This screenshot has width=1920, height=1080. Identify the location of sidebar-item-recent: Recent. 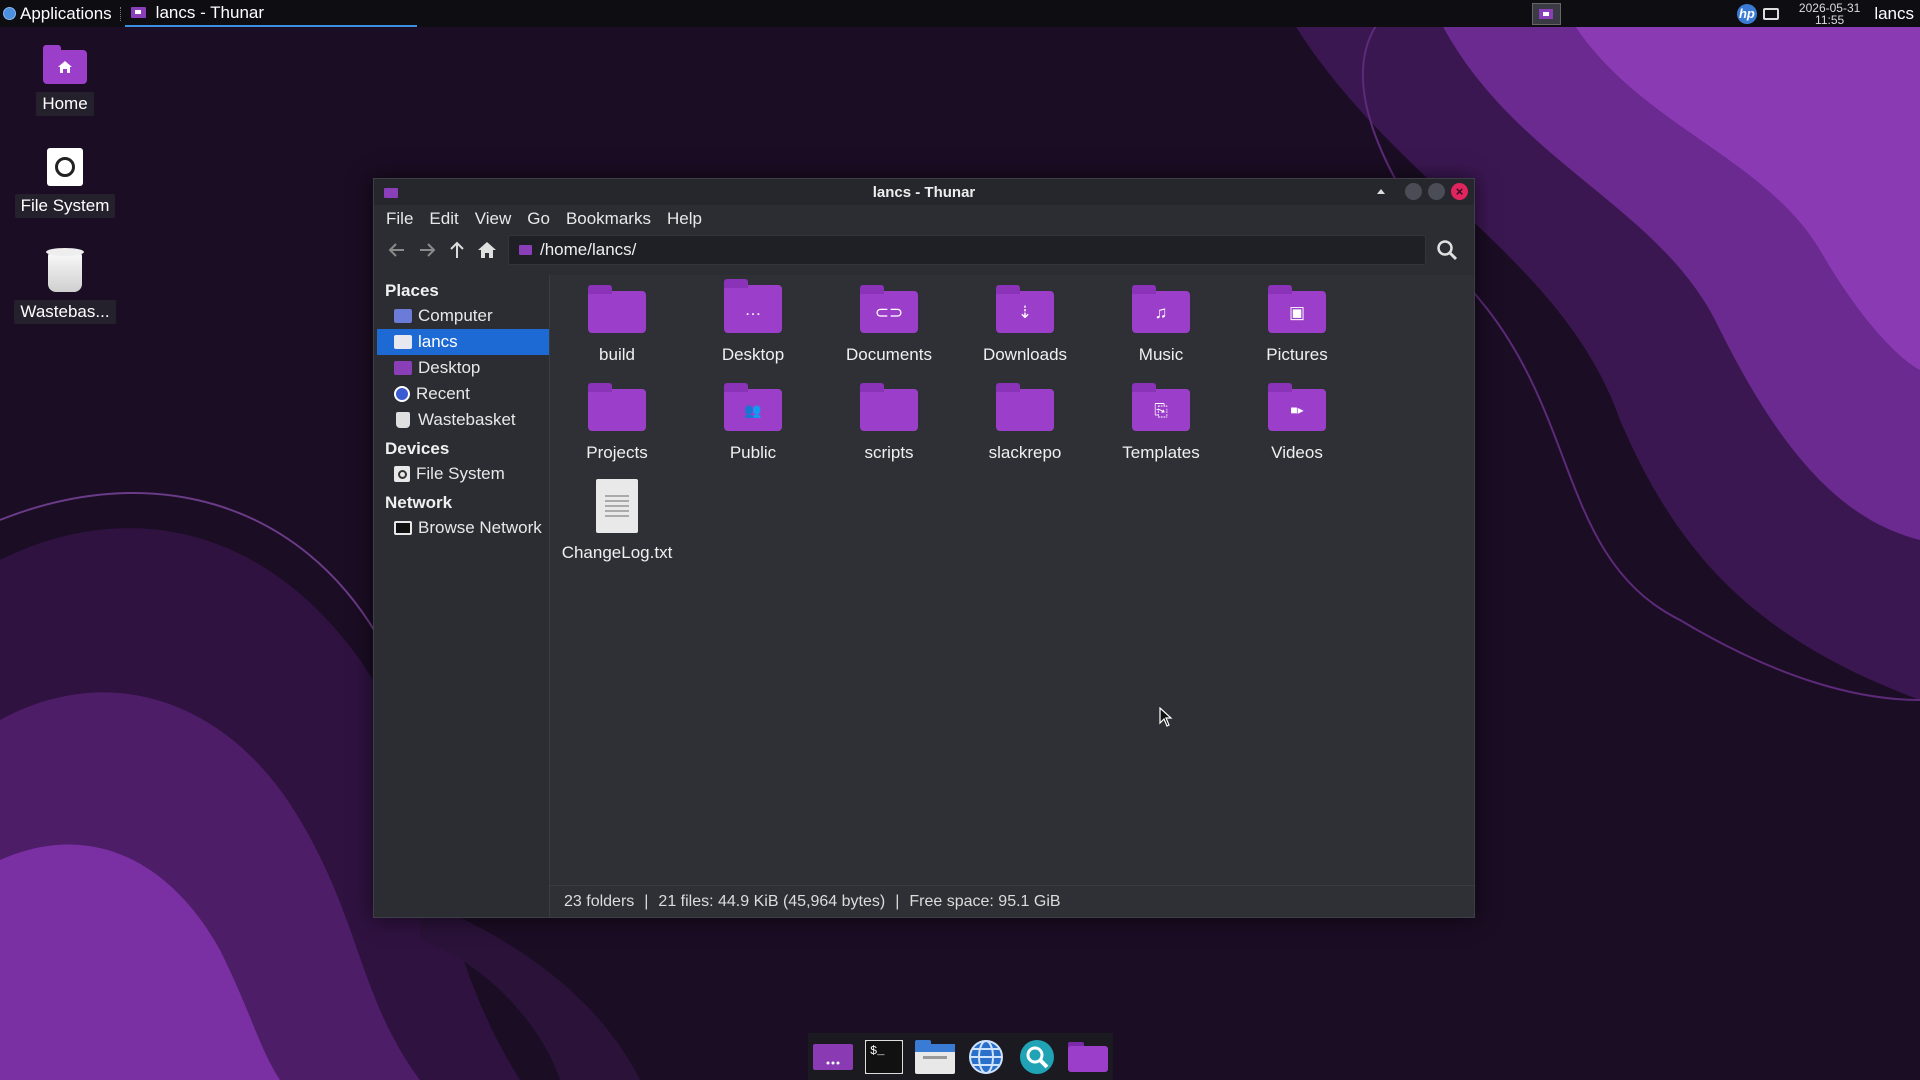
(461, 394).